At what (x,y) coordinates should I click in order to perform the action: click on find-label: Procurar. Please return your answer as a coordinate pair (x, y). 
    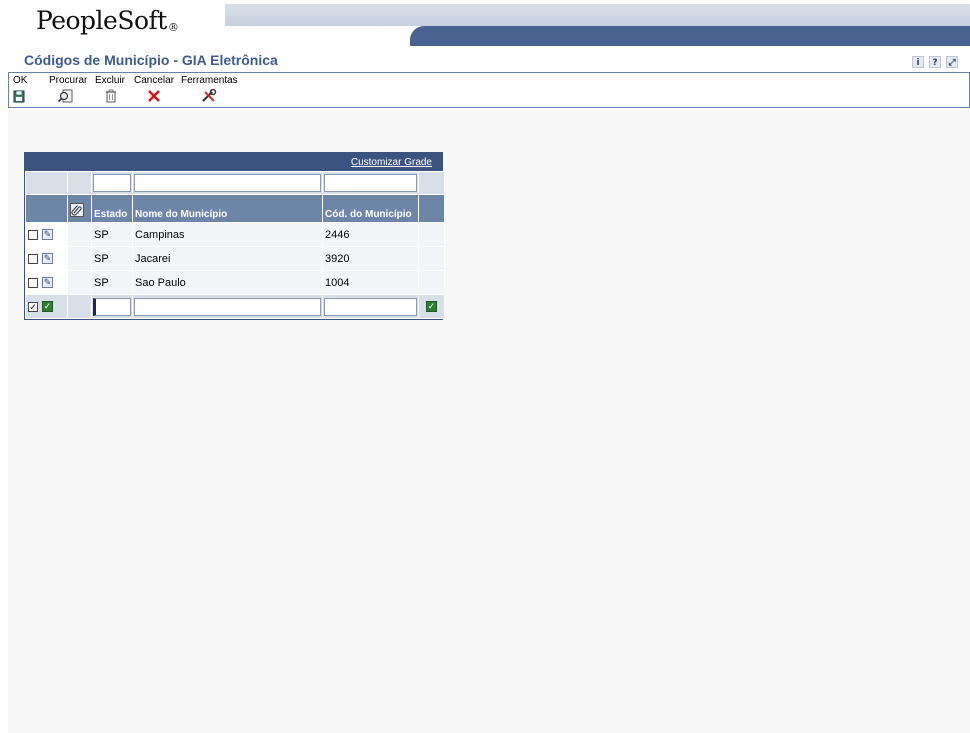
    Looking at the image, I should click on (68, 80).